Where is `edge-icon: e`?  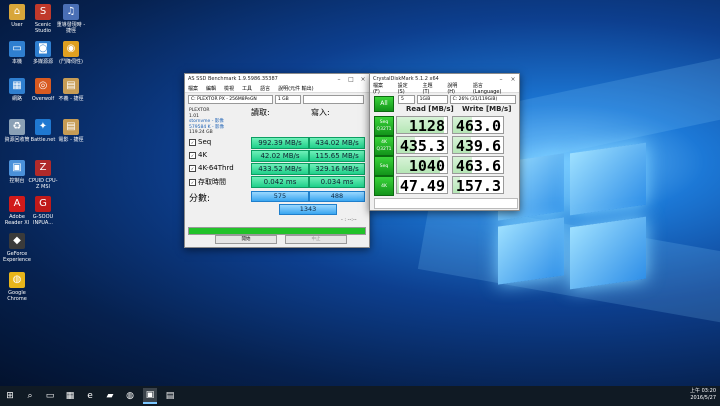 edge-icon: e is located at coordinates (90, 396).